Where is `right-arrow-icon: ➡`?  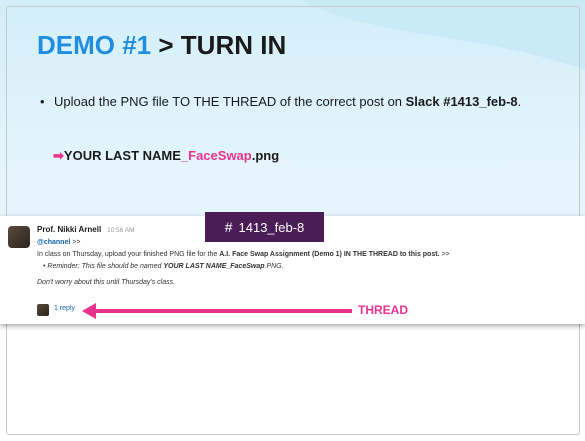
right-arrow-icon: ➡ is located at coordinates (58, 155).